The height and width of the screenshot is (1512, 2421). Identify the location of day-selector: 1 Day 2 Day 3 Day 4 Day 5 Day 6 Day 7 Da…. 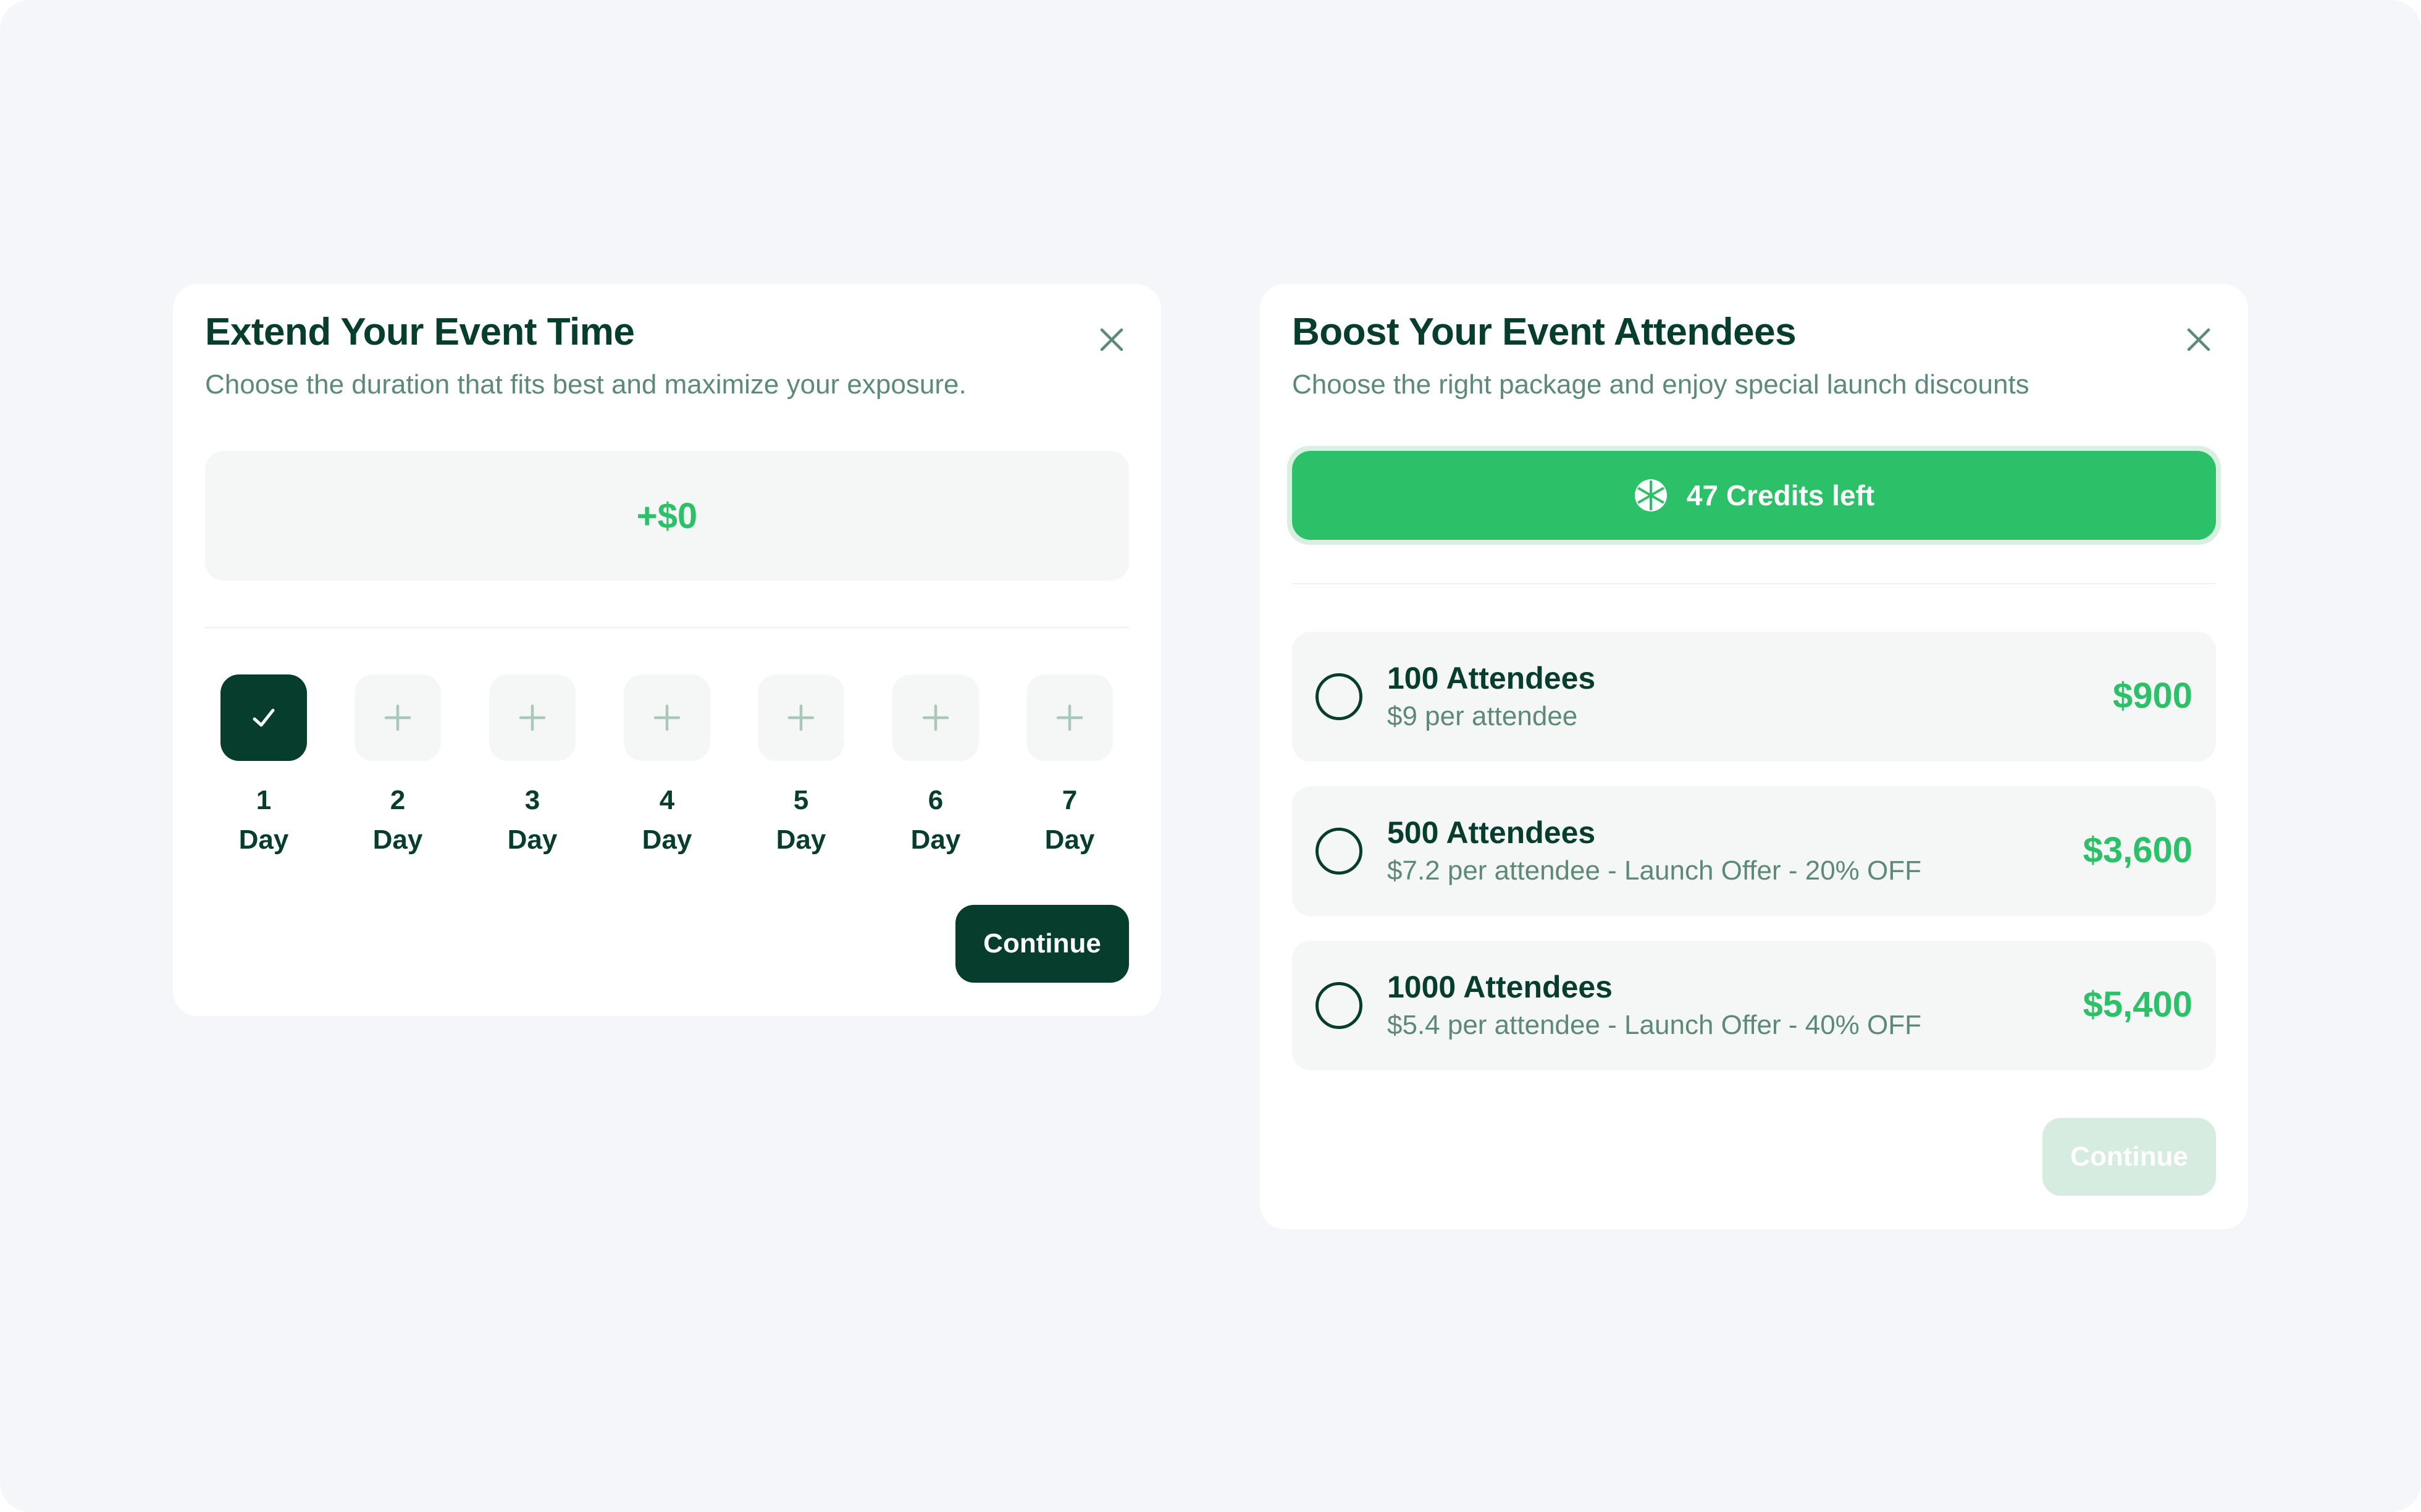
(667, 773).